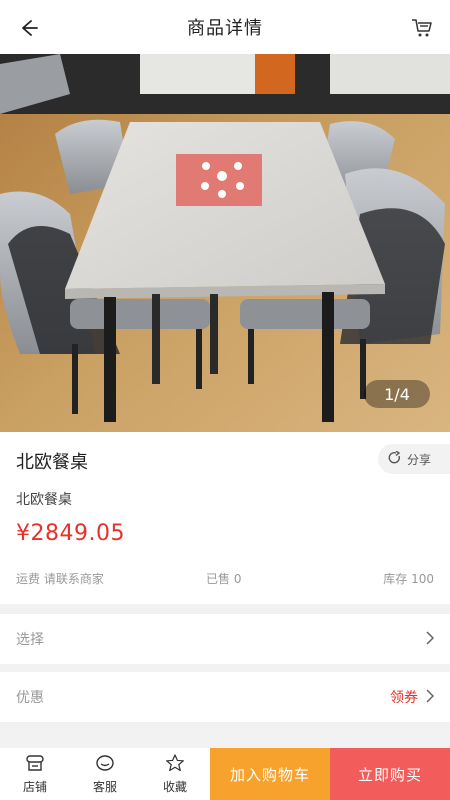  Describe the element at coordinates (224, 579) in the screenshot. I see `sold-count: 已售 0` at that location.